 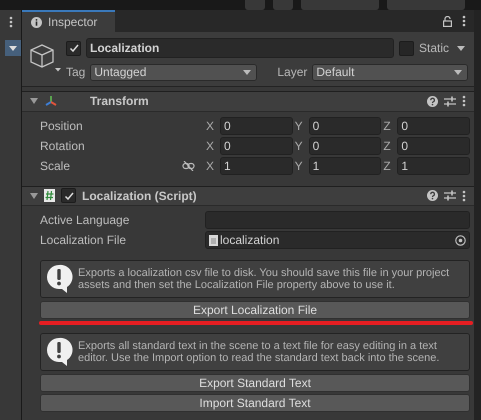 I want to click on info-icon, so click(x=36, y=22).